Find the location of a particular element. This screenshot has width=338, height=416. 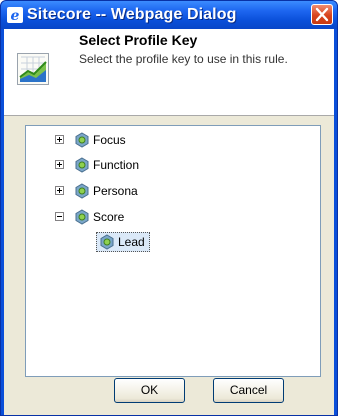

tree-item-label: Lead is located at coordinates (131, 242).